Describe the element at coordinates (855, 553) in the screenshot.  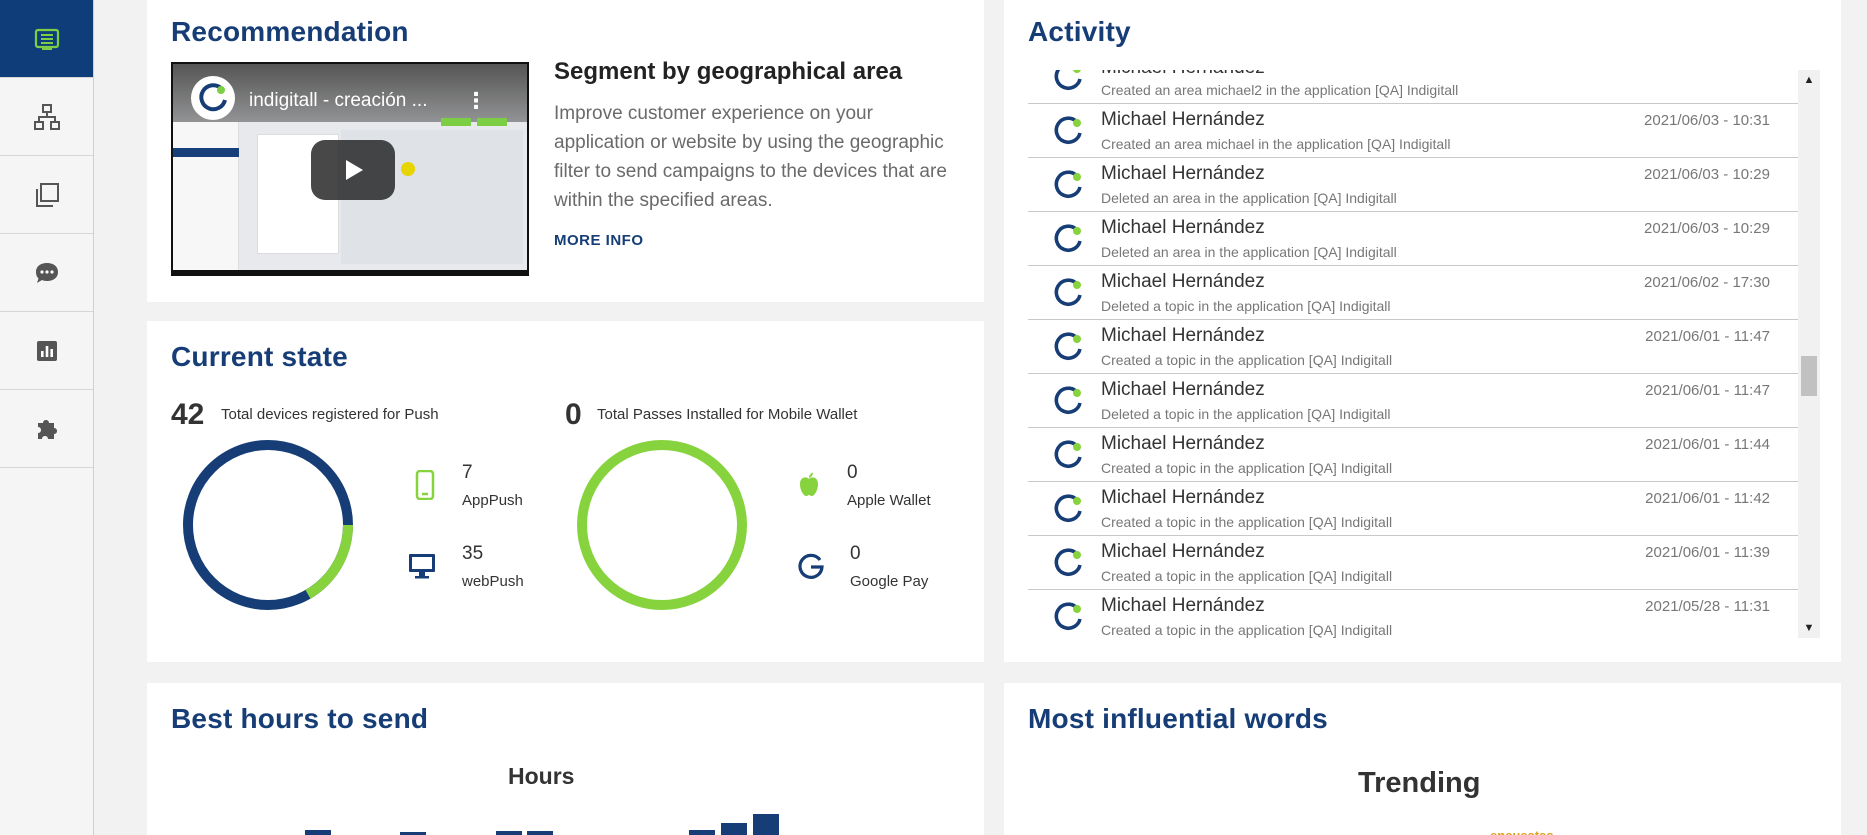
I see `google-pay-value: 0` at that location.